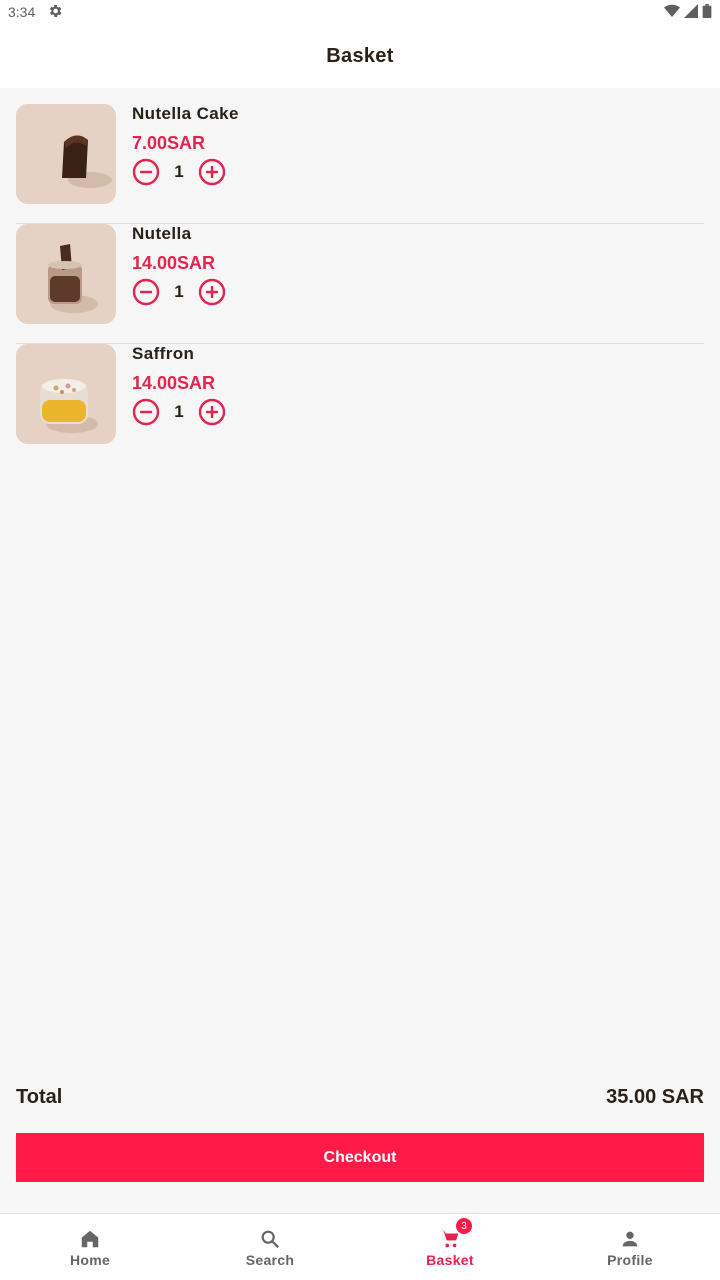 The width and height of the screenshot is (720, 1280). I want to click on basket-item: Nutella Cake 7.00SAR 1, so click(360, 164).